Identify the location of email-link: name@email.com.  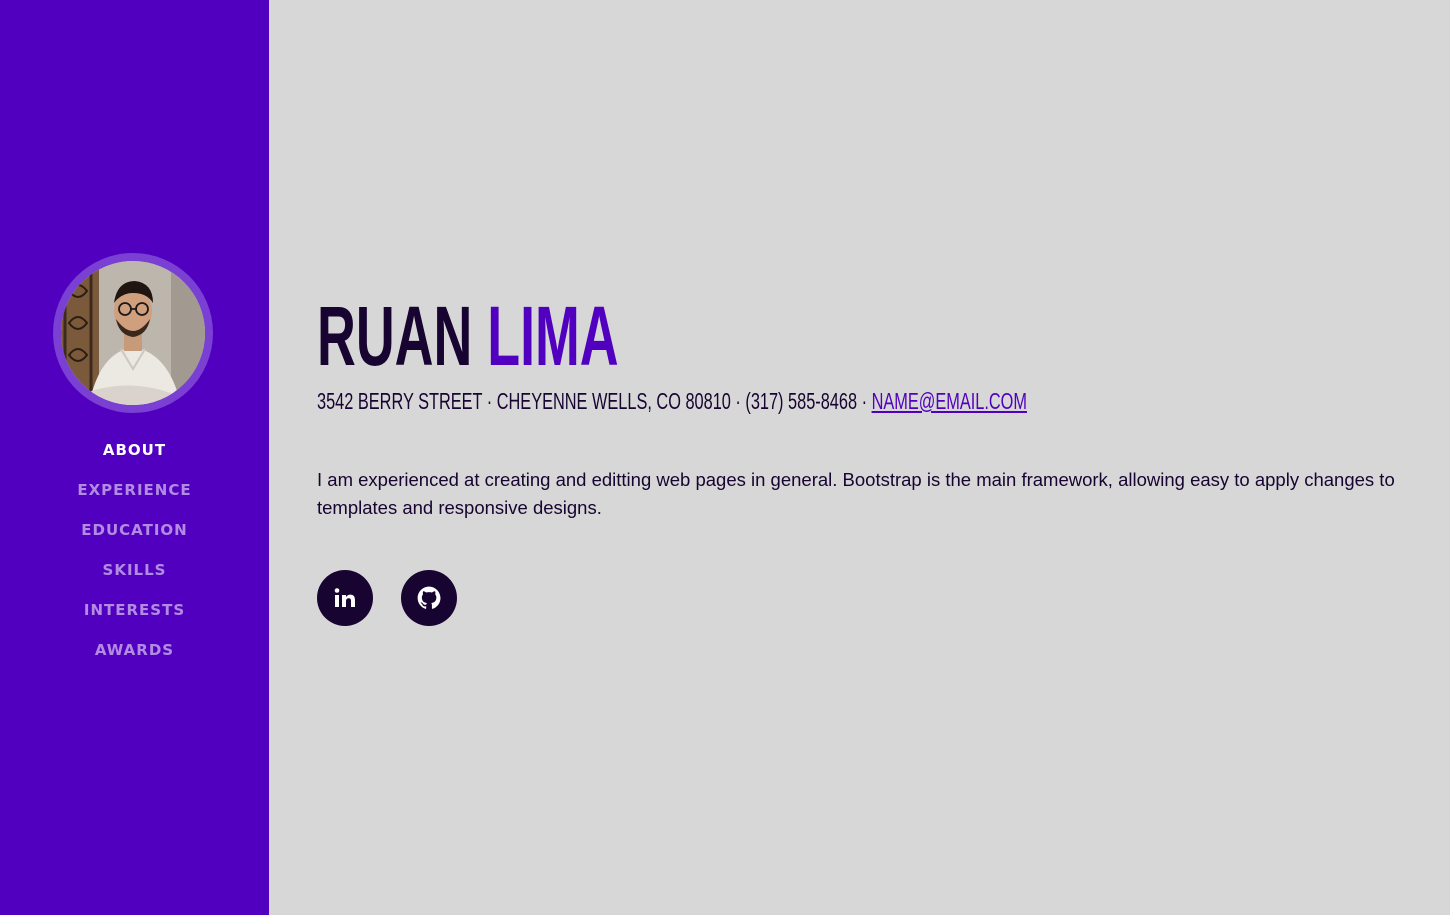
(949, 401).